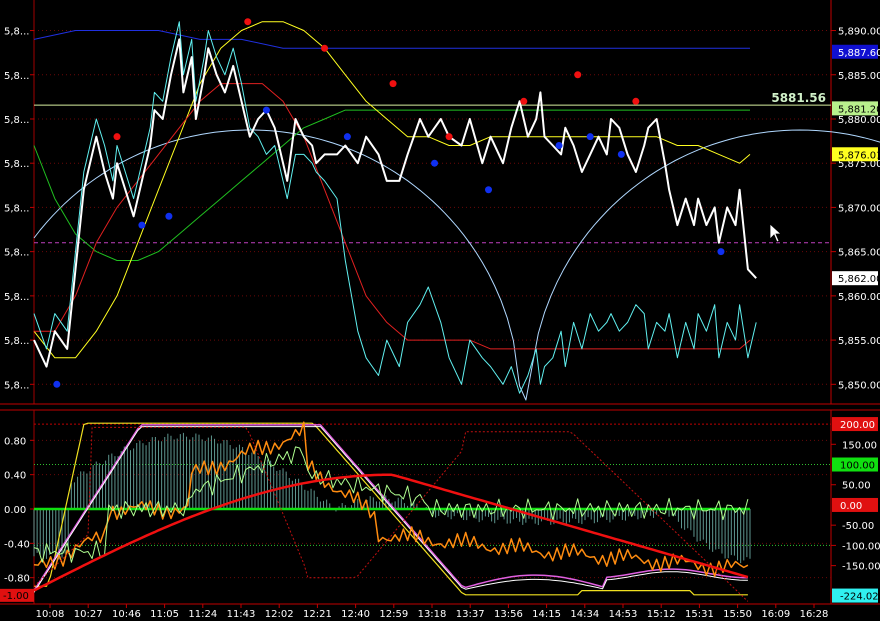 This screenshot has height=621, width=880. Describe the element at coordinates (859, 297) in the screenshot. I see `price-right-tick-label: 5,860.00` at that location.